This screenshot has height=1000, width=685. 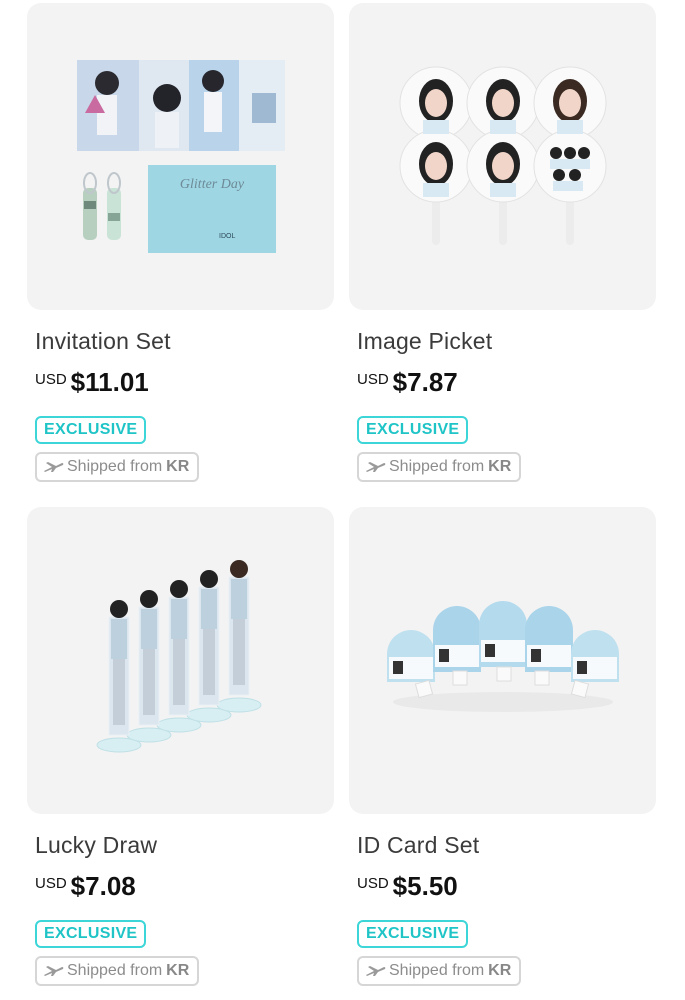 I want to click on product-price: USD $7.87, so click(x=506, y=382).